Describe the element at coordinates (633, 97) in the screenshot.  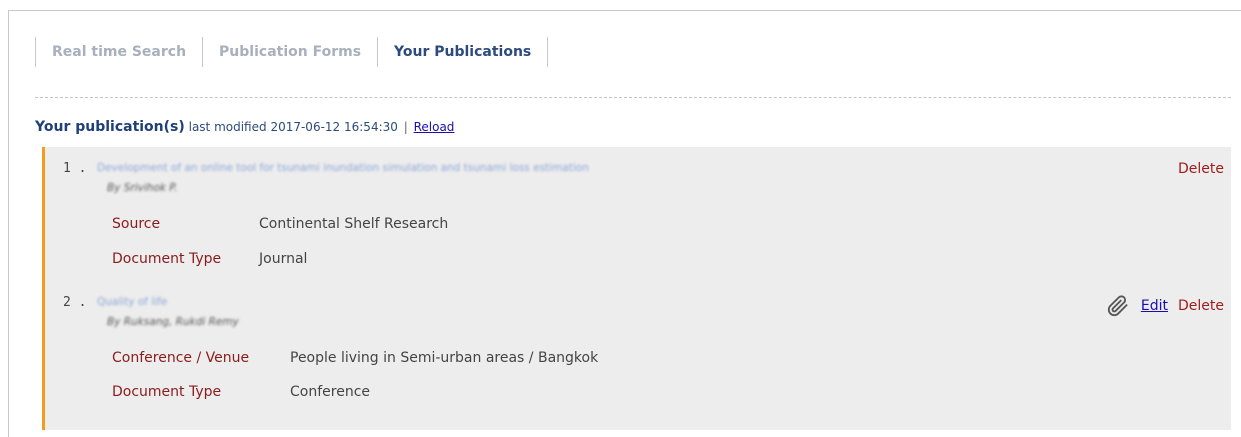
I see `dashed-divider` at that location.